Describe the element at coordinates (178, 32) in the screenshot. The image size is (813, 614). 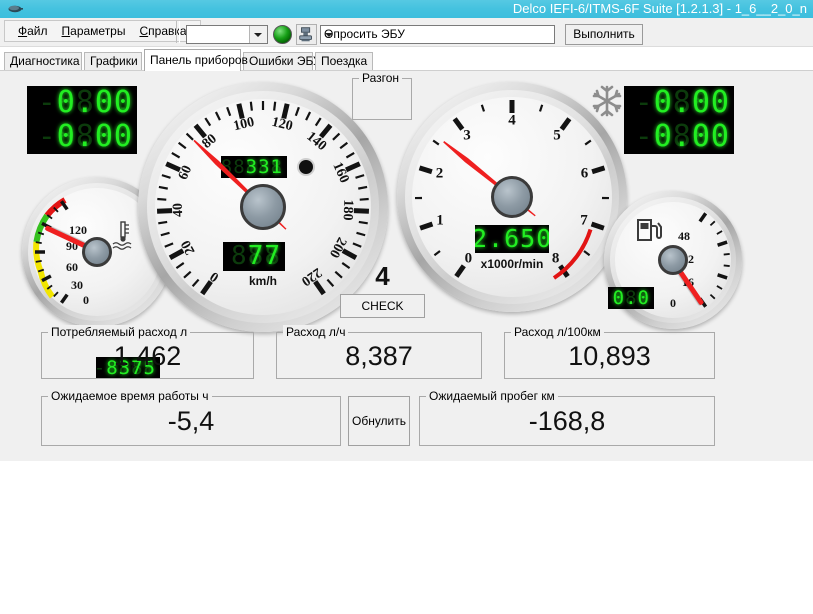
I see `toolbar-separator` at that location.